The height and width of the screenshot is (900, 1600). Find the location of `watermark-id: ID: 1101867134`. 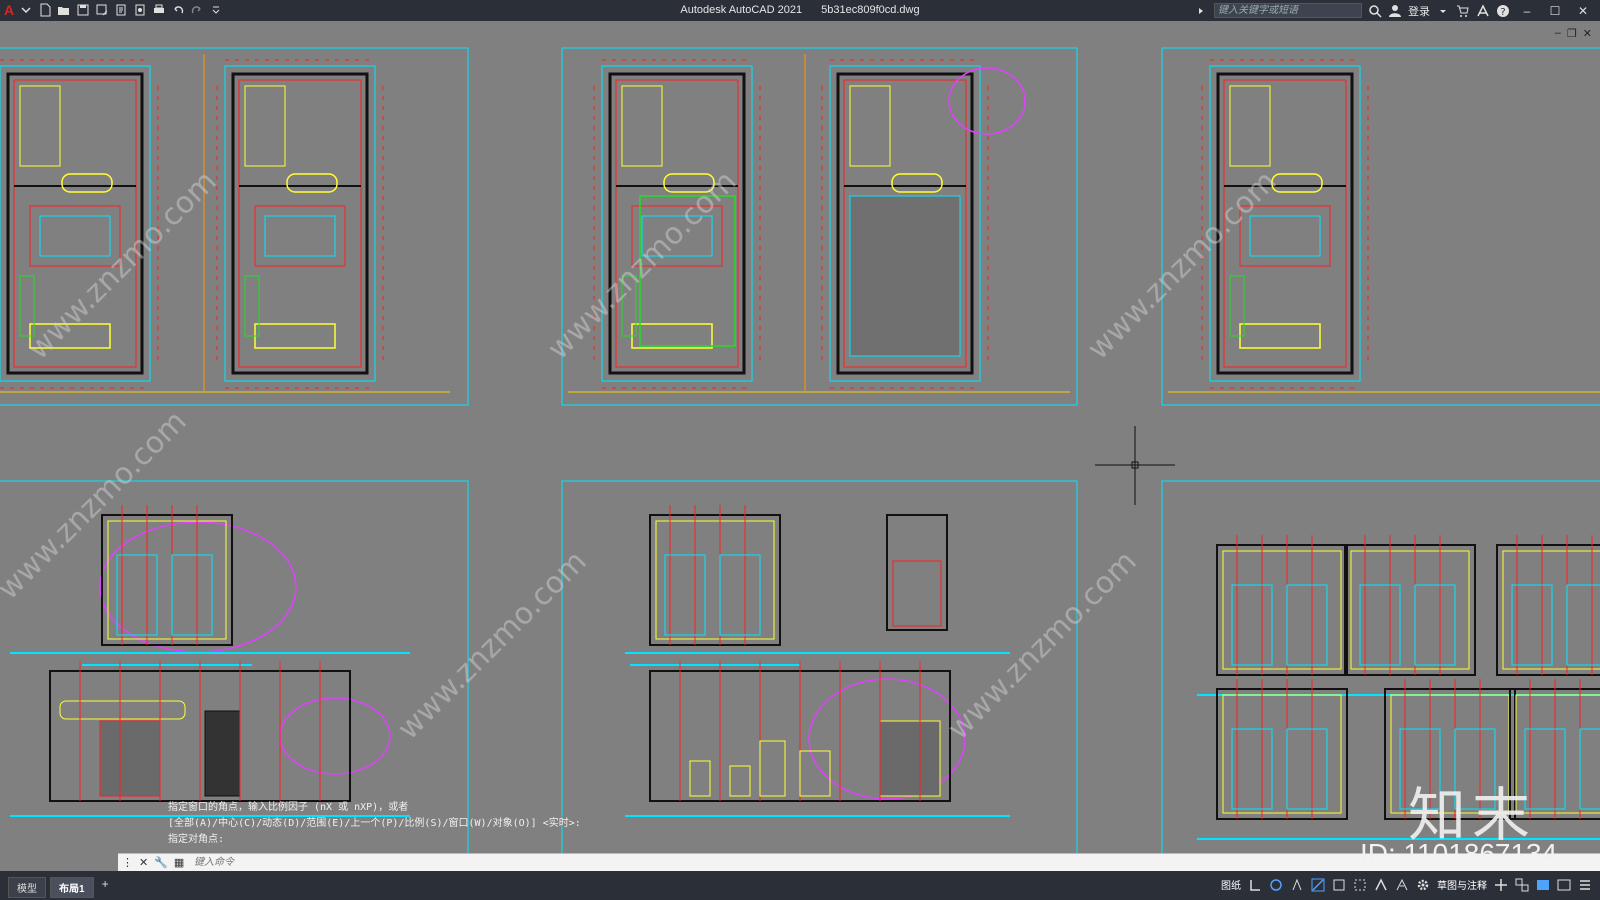

watermark-id: ID: 1101867134 is located at coordinates (1459, 853).